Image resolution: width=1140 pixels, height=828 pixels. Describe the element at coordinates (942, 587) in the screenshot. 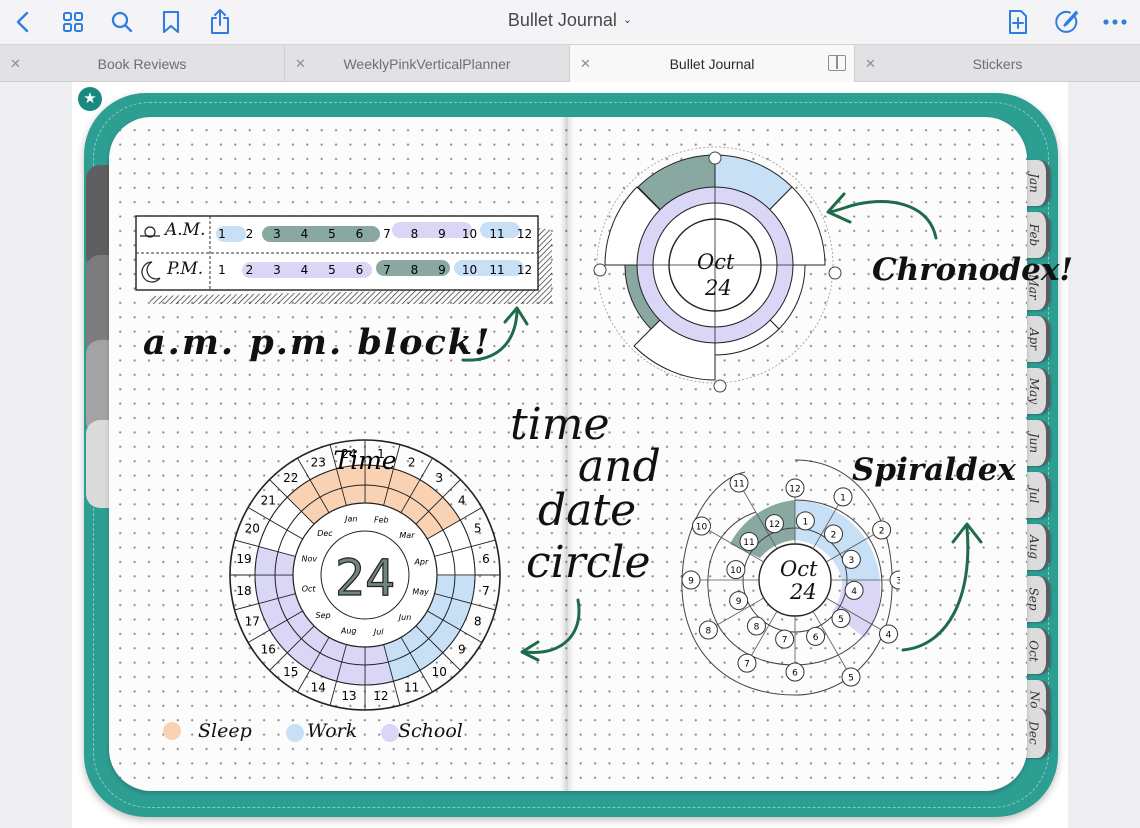

I see `spiraldex-arrow-icon` at that location.